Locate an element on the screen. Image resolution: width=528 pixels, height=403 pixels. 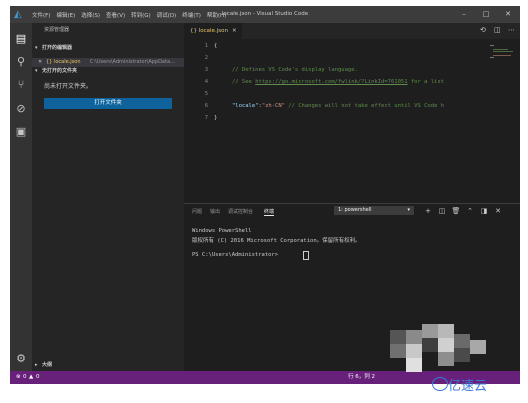
line-number: 5 is located at coordinates (206, 94).